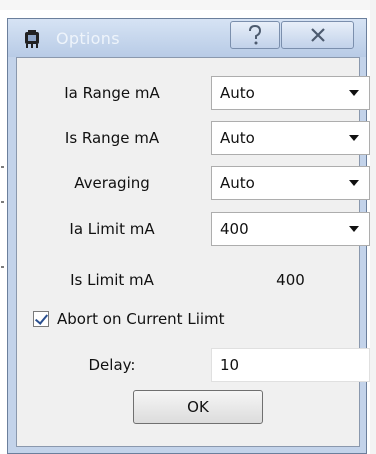 The height and width of the screenshot is (454, 376). Describe the element at coordinates (193, 93) in the screenshot. I see `ia-range-row: Ia Range mA Auto` at that location.